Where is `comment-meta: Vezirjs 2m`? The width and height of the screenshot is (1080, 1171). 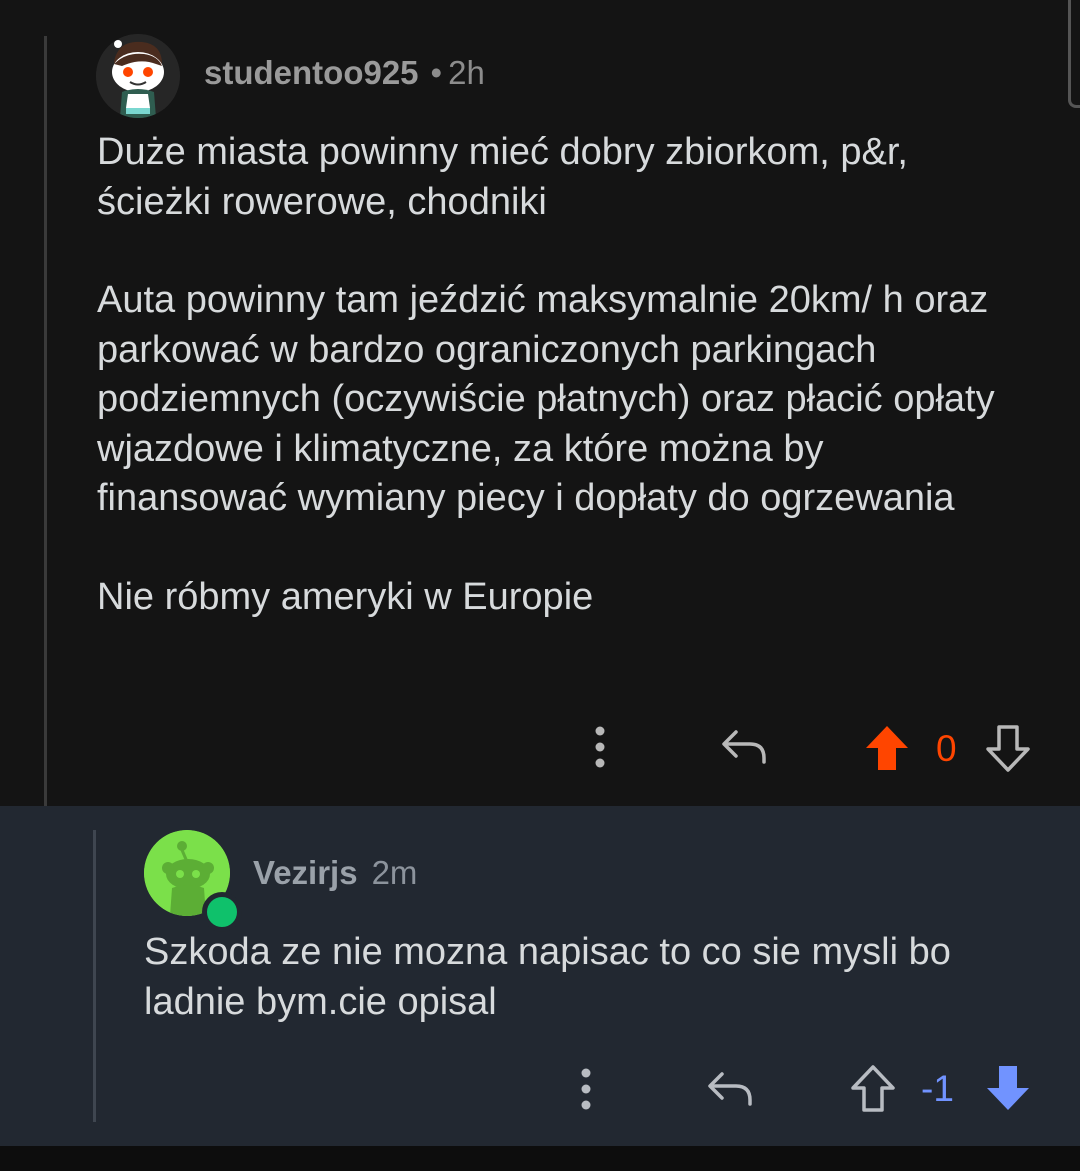 comment-meta: Vezirjs 2m is located at coordinates (335, 873).